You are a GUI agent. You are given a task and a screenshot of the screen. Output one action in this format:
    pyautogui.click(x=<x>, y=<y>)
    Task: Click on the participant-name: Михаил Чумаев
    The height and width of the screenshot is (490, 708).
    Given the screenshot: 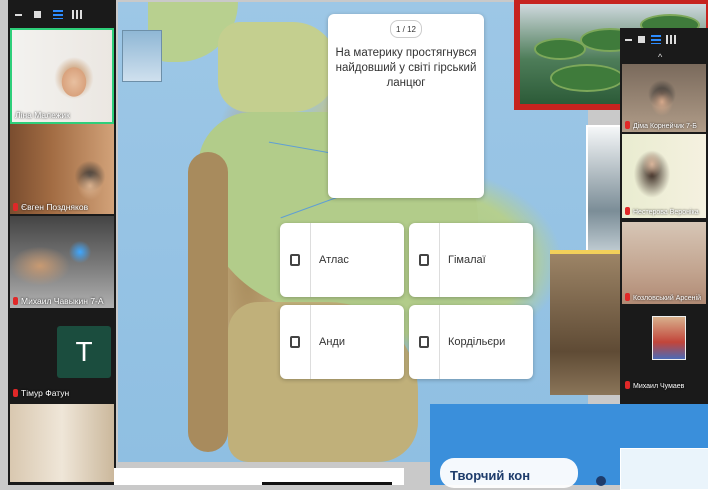 What is the action you would take?
    pyautogui.click(x=654, y=385)
    